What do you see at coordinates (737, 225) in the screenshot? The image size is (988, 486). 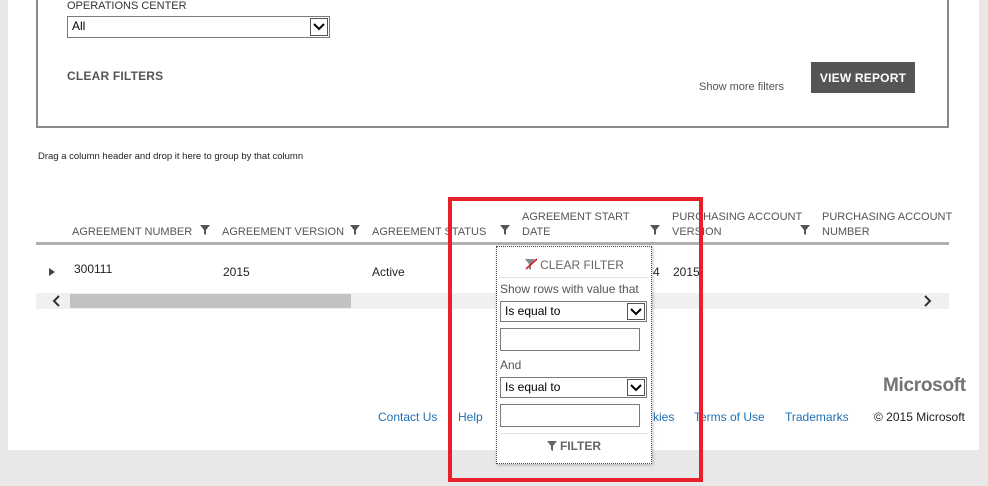 I see `column-header-purchasing-account-version: PURCHASING ACCOUNT VERSION` at bounding box center [737, 225].